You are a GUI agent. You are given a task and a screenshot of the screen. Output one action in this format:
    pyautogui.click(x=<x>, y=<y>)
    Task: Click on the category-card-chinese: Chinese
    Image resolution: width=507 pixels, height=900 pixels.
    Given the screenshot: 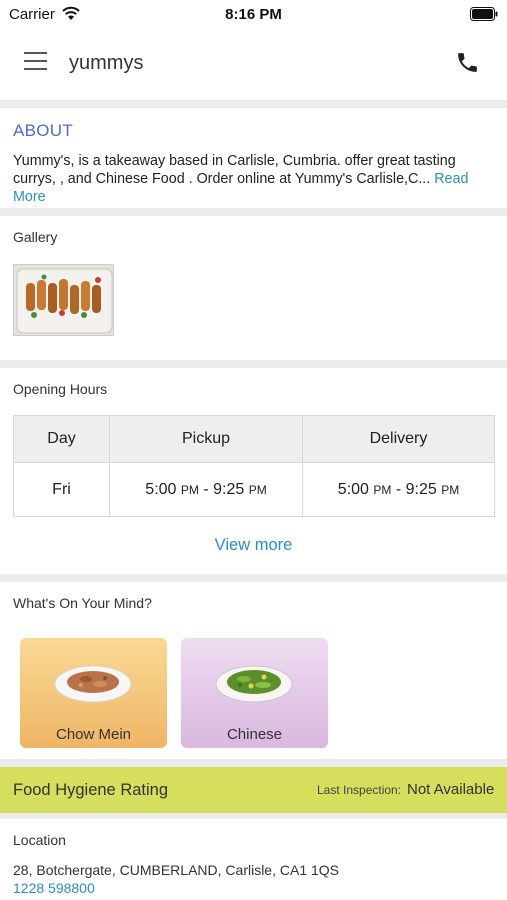 What is the action you would take?
    pyautogui.click(x=254, y=693)
    